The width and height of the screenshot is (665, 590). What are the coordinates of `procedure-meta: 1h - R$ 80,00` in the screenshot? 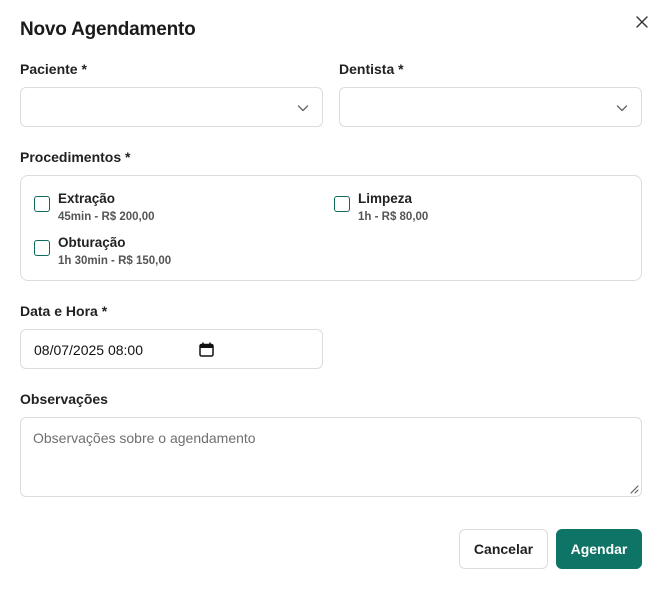 It's located at (393, 217).